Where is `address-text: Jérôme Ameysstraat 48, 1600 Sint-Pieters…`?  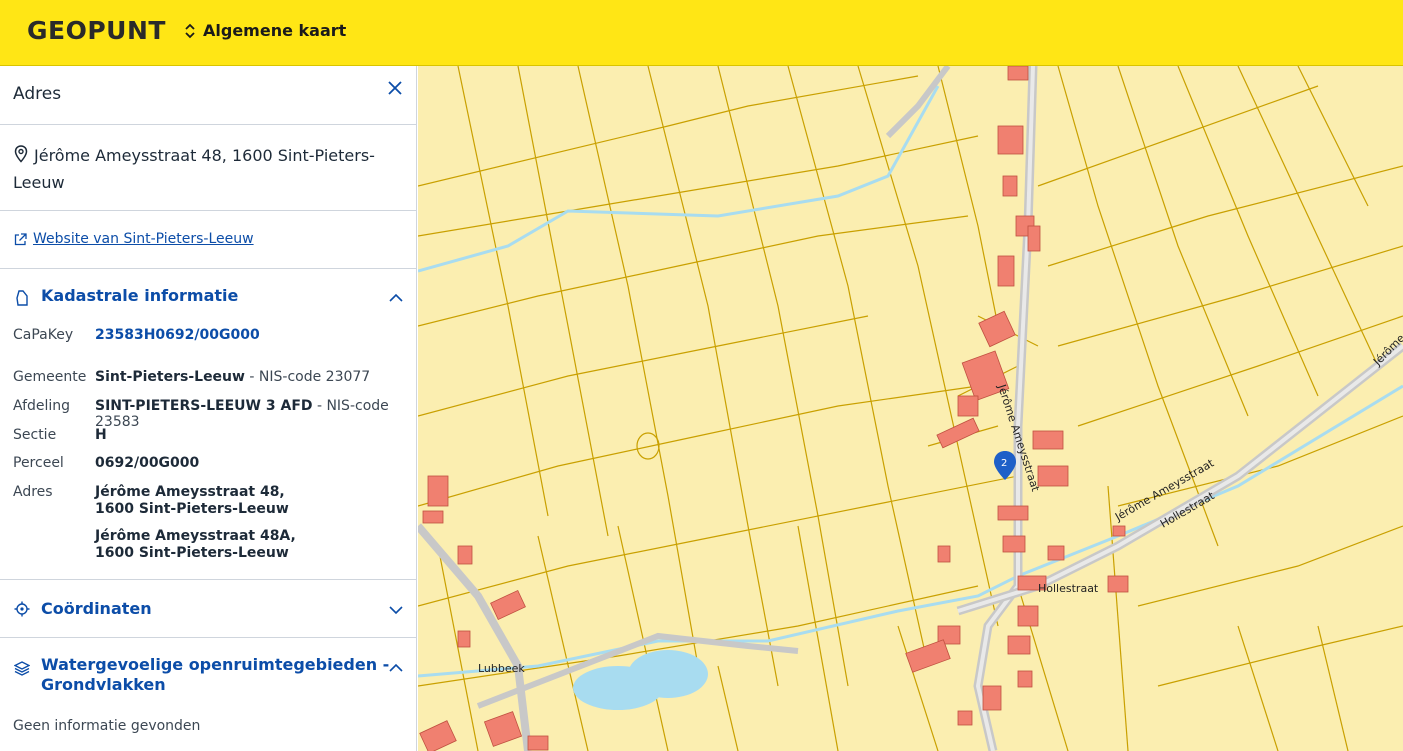 address-text: Jérôme Ameysstraat 48, 1600 Sint-Pieters… is located at coordinates (194, 169).